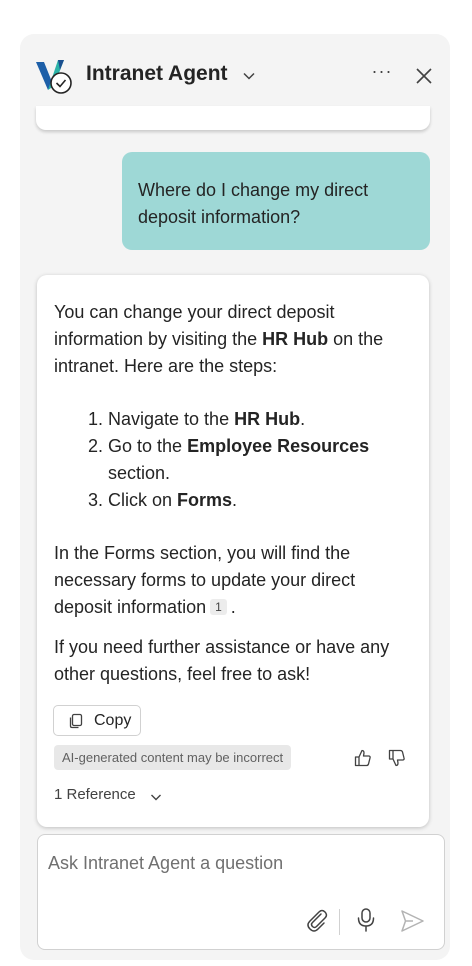  I want to click on agent-logo-icon, so click(54, 77).